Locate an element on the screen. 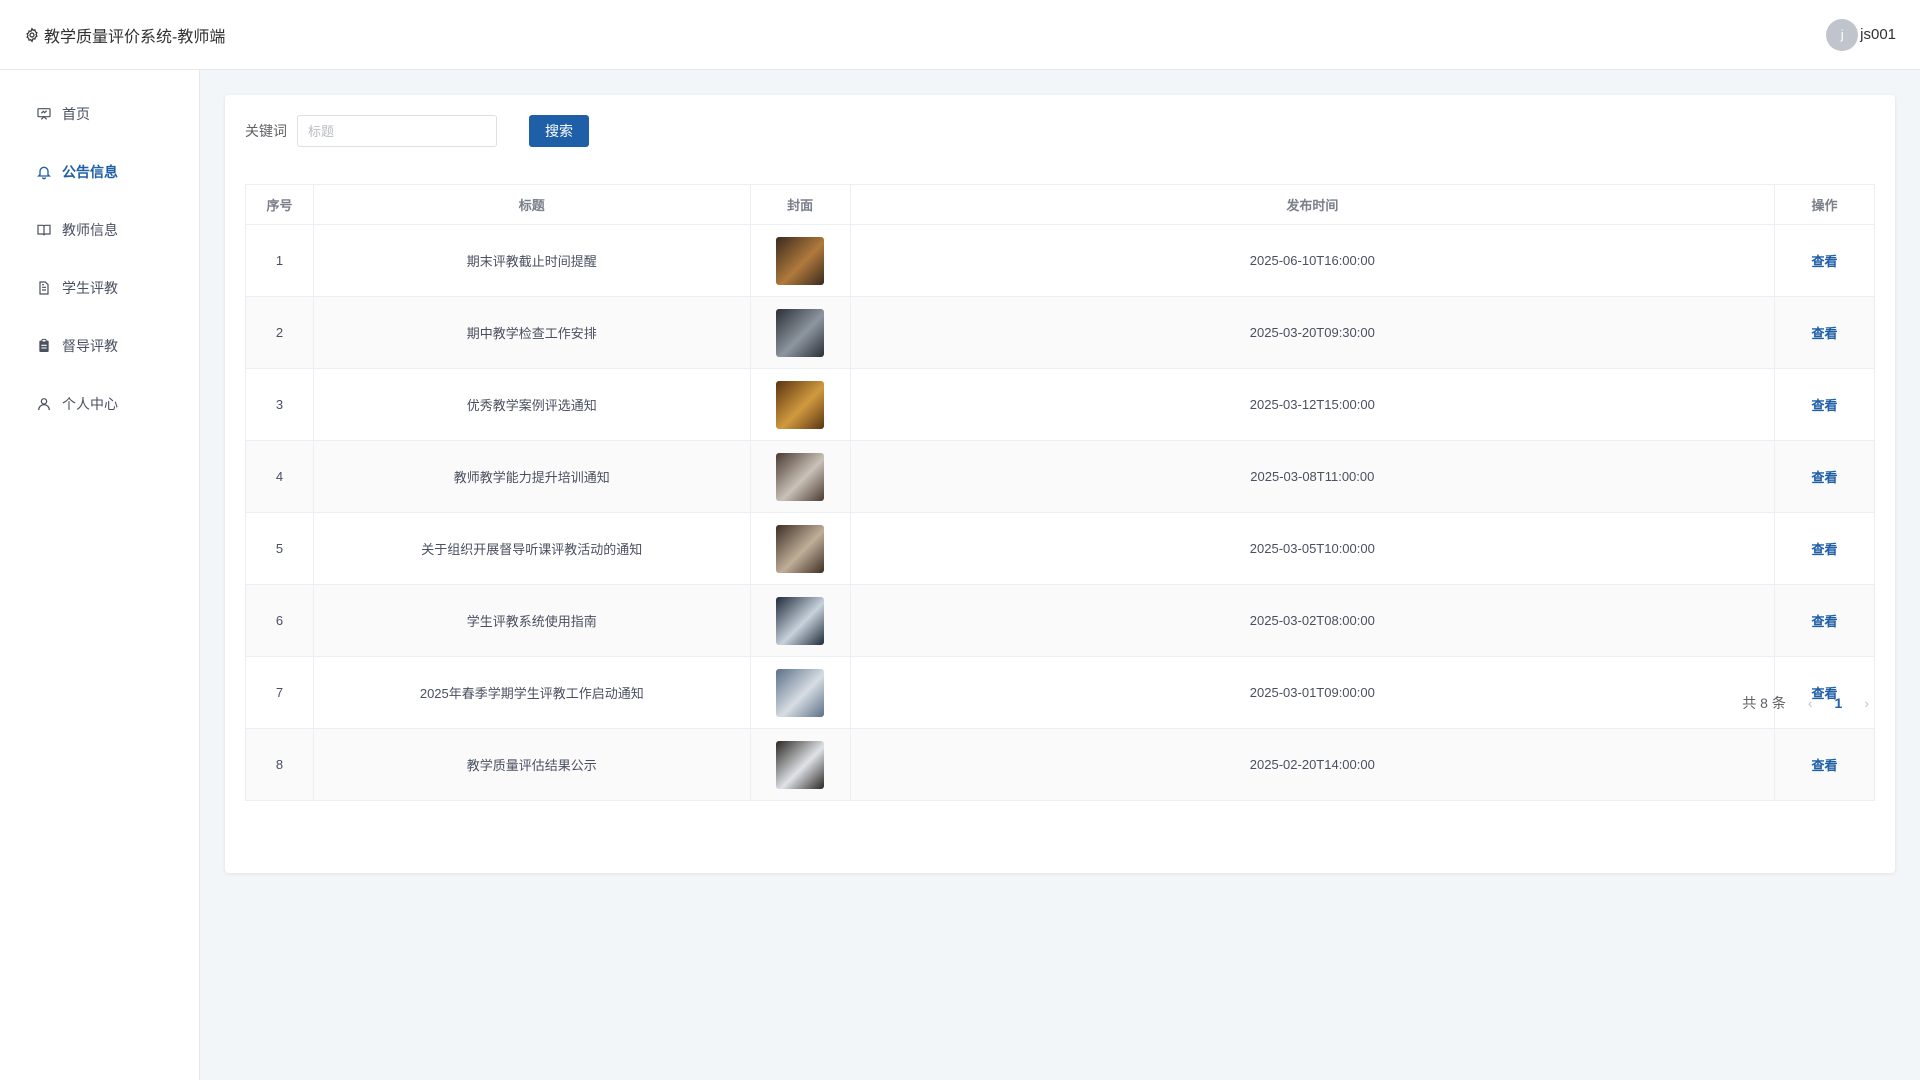  user-menu: j js001 is located at coordinates (1861, 34).